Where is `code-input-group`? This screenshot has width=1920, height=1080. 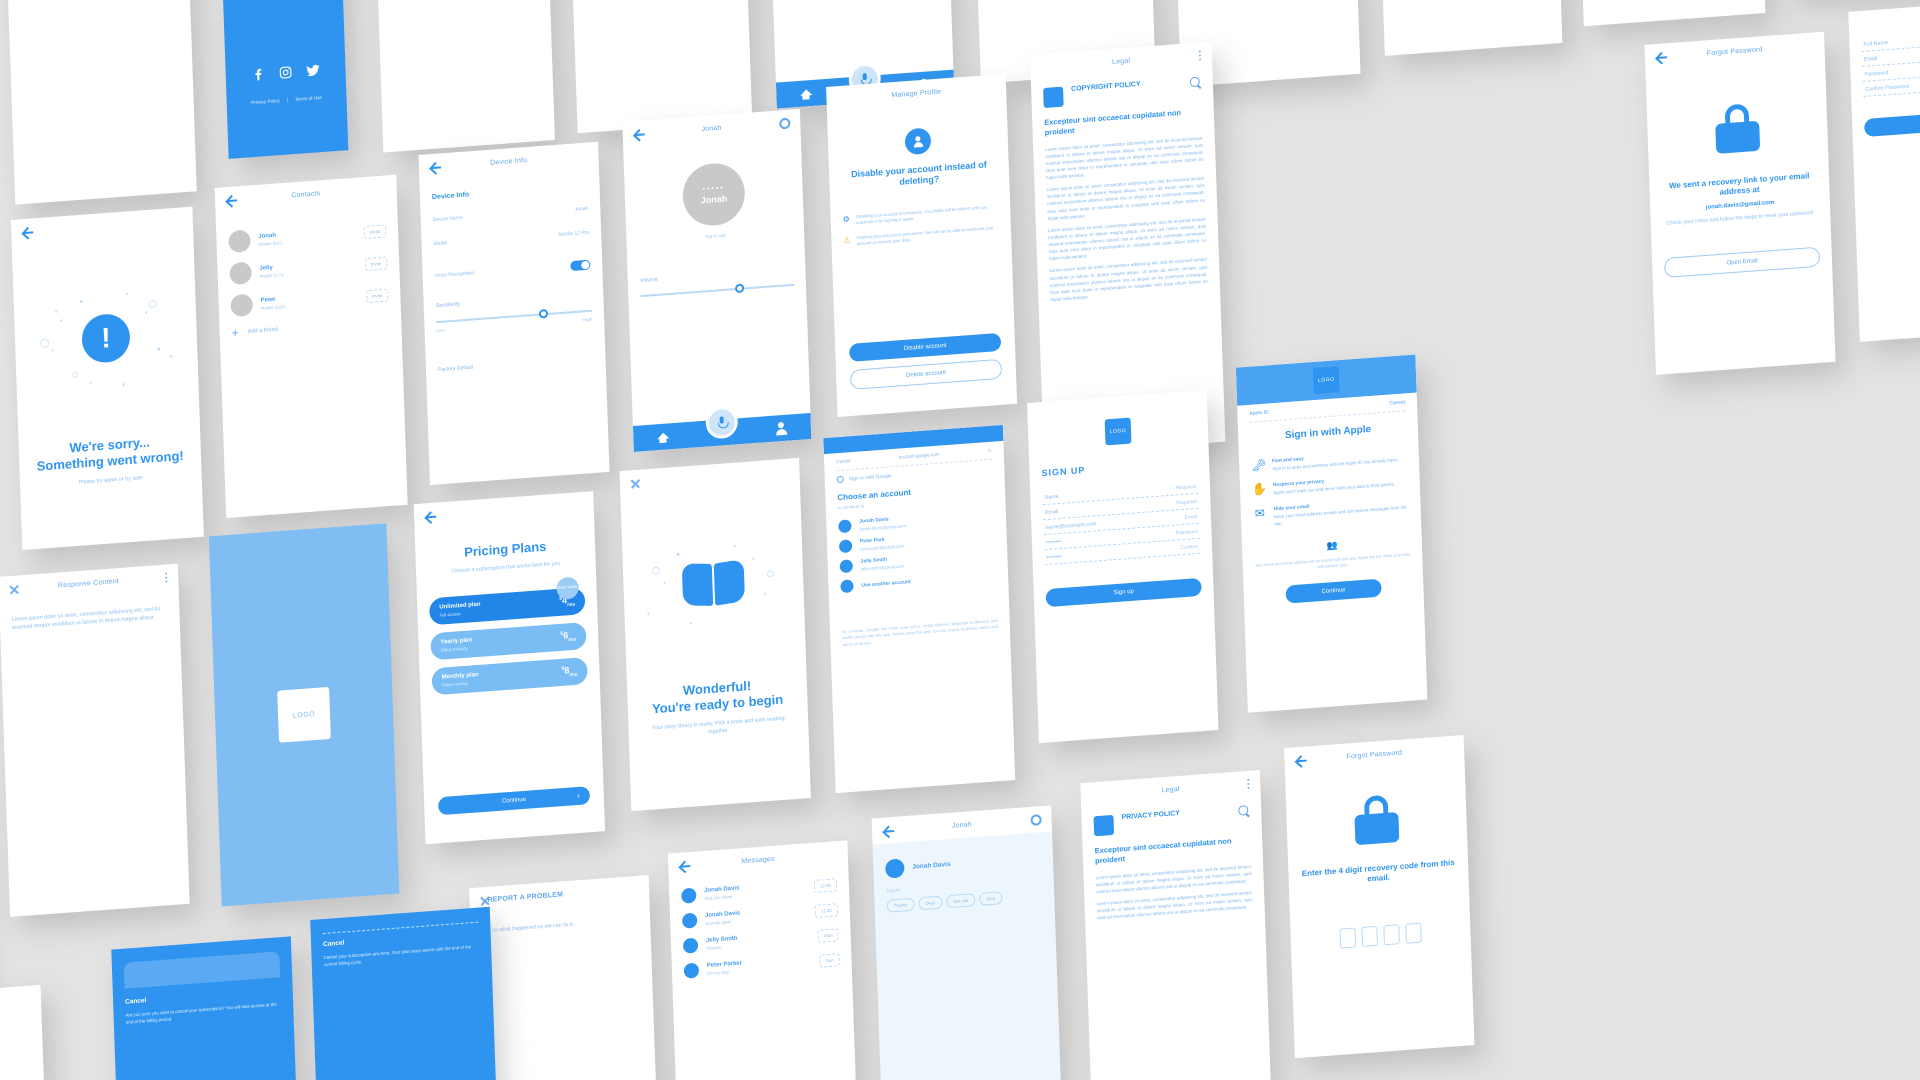 code-input-group is located at coordinates (1380, 935).